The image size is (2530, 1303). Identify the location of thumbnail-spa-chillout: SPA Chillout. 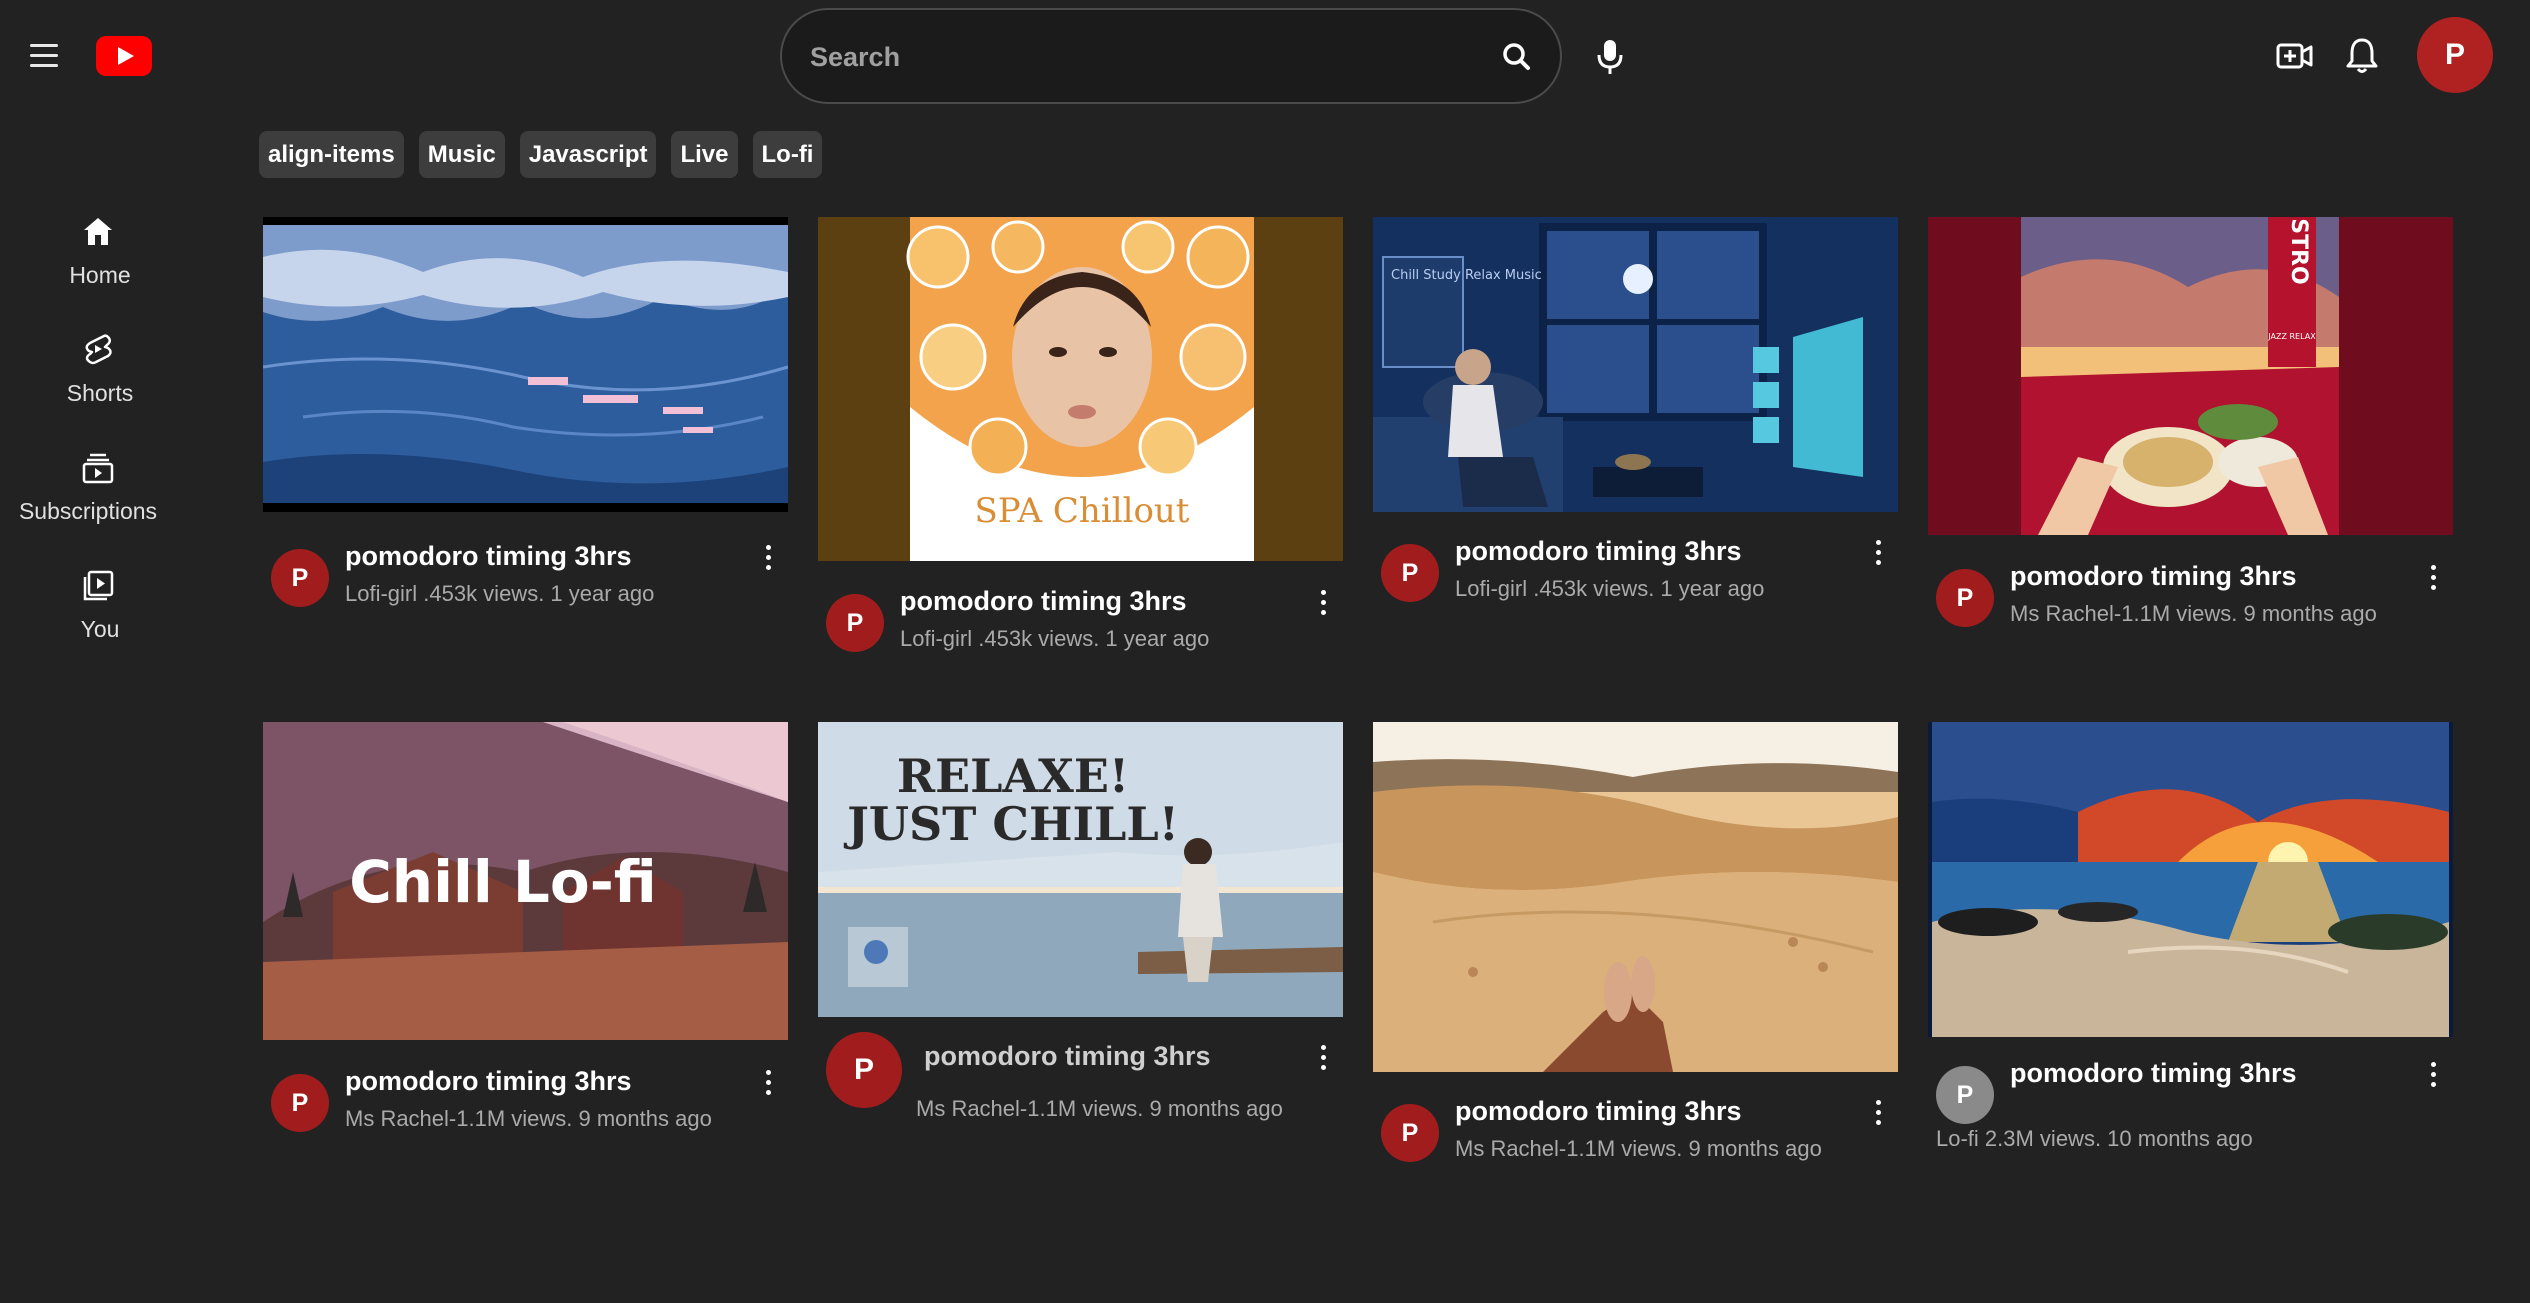
(1080, 389).